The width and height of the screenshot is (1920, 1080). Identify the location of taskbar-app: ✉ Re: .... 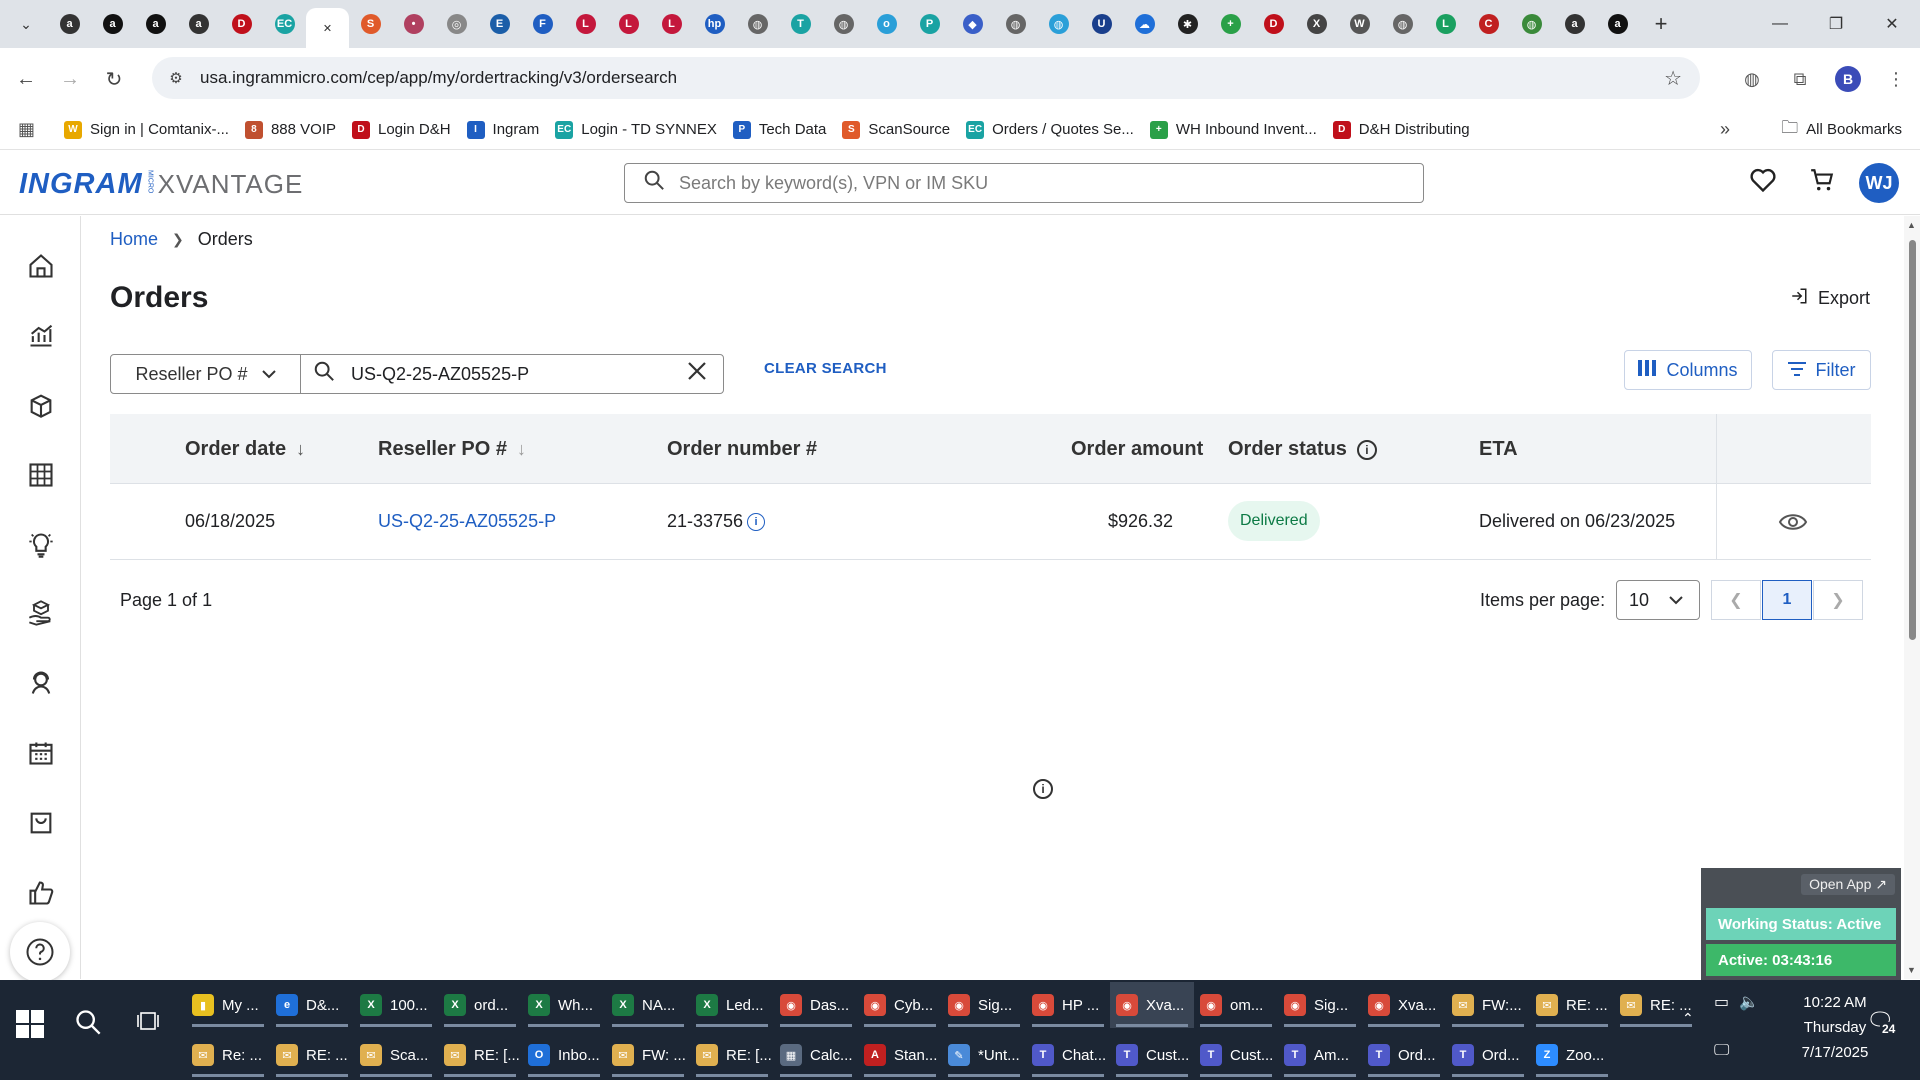
(228, 1055).